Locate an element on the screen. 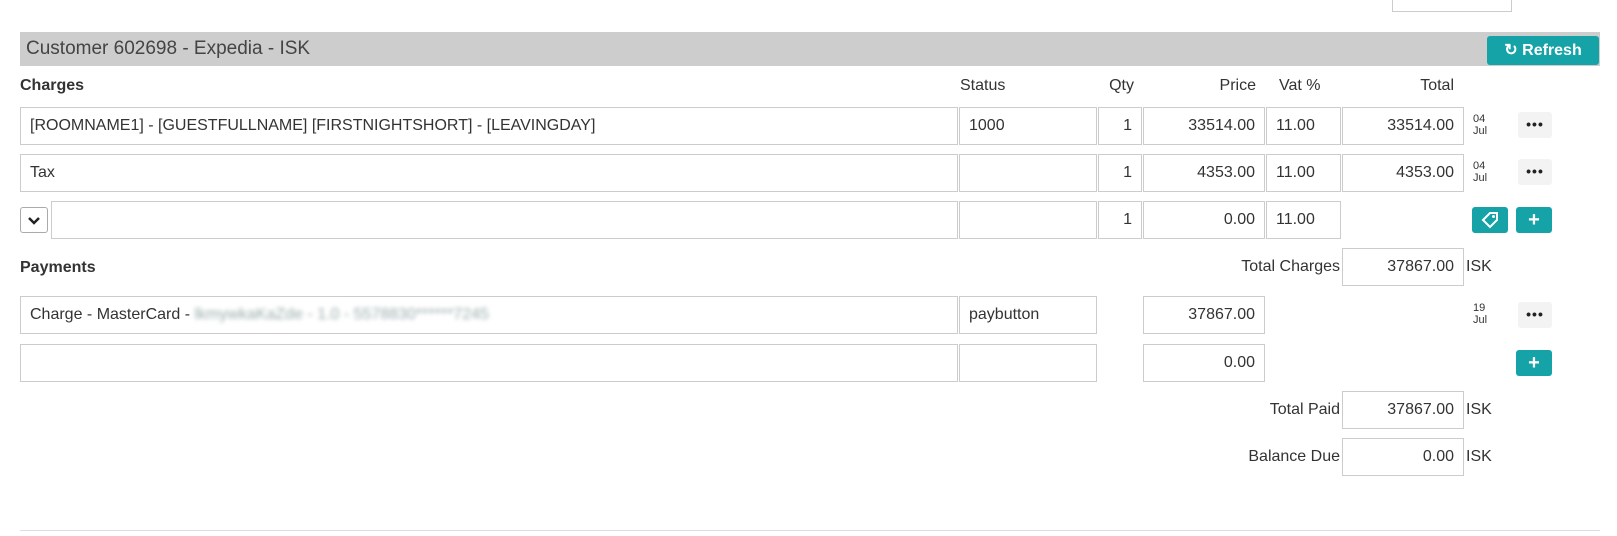 The height and width of the screenshot is (536, 1617). total-column-header: Total is located at coordinates (1437, 85).